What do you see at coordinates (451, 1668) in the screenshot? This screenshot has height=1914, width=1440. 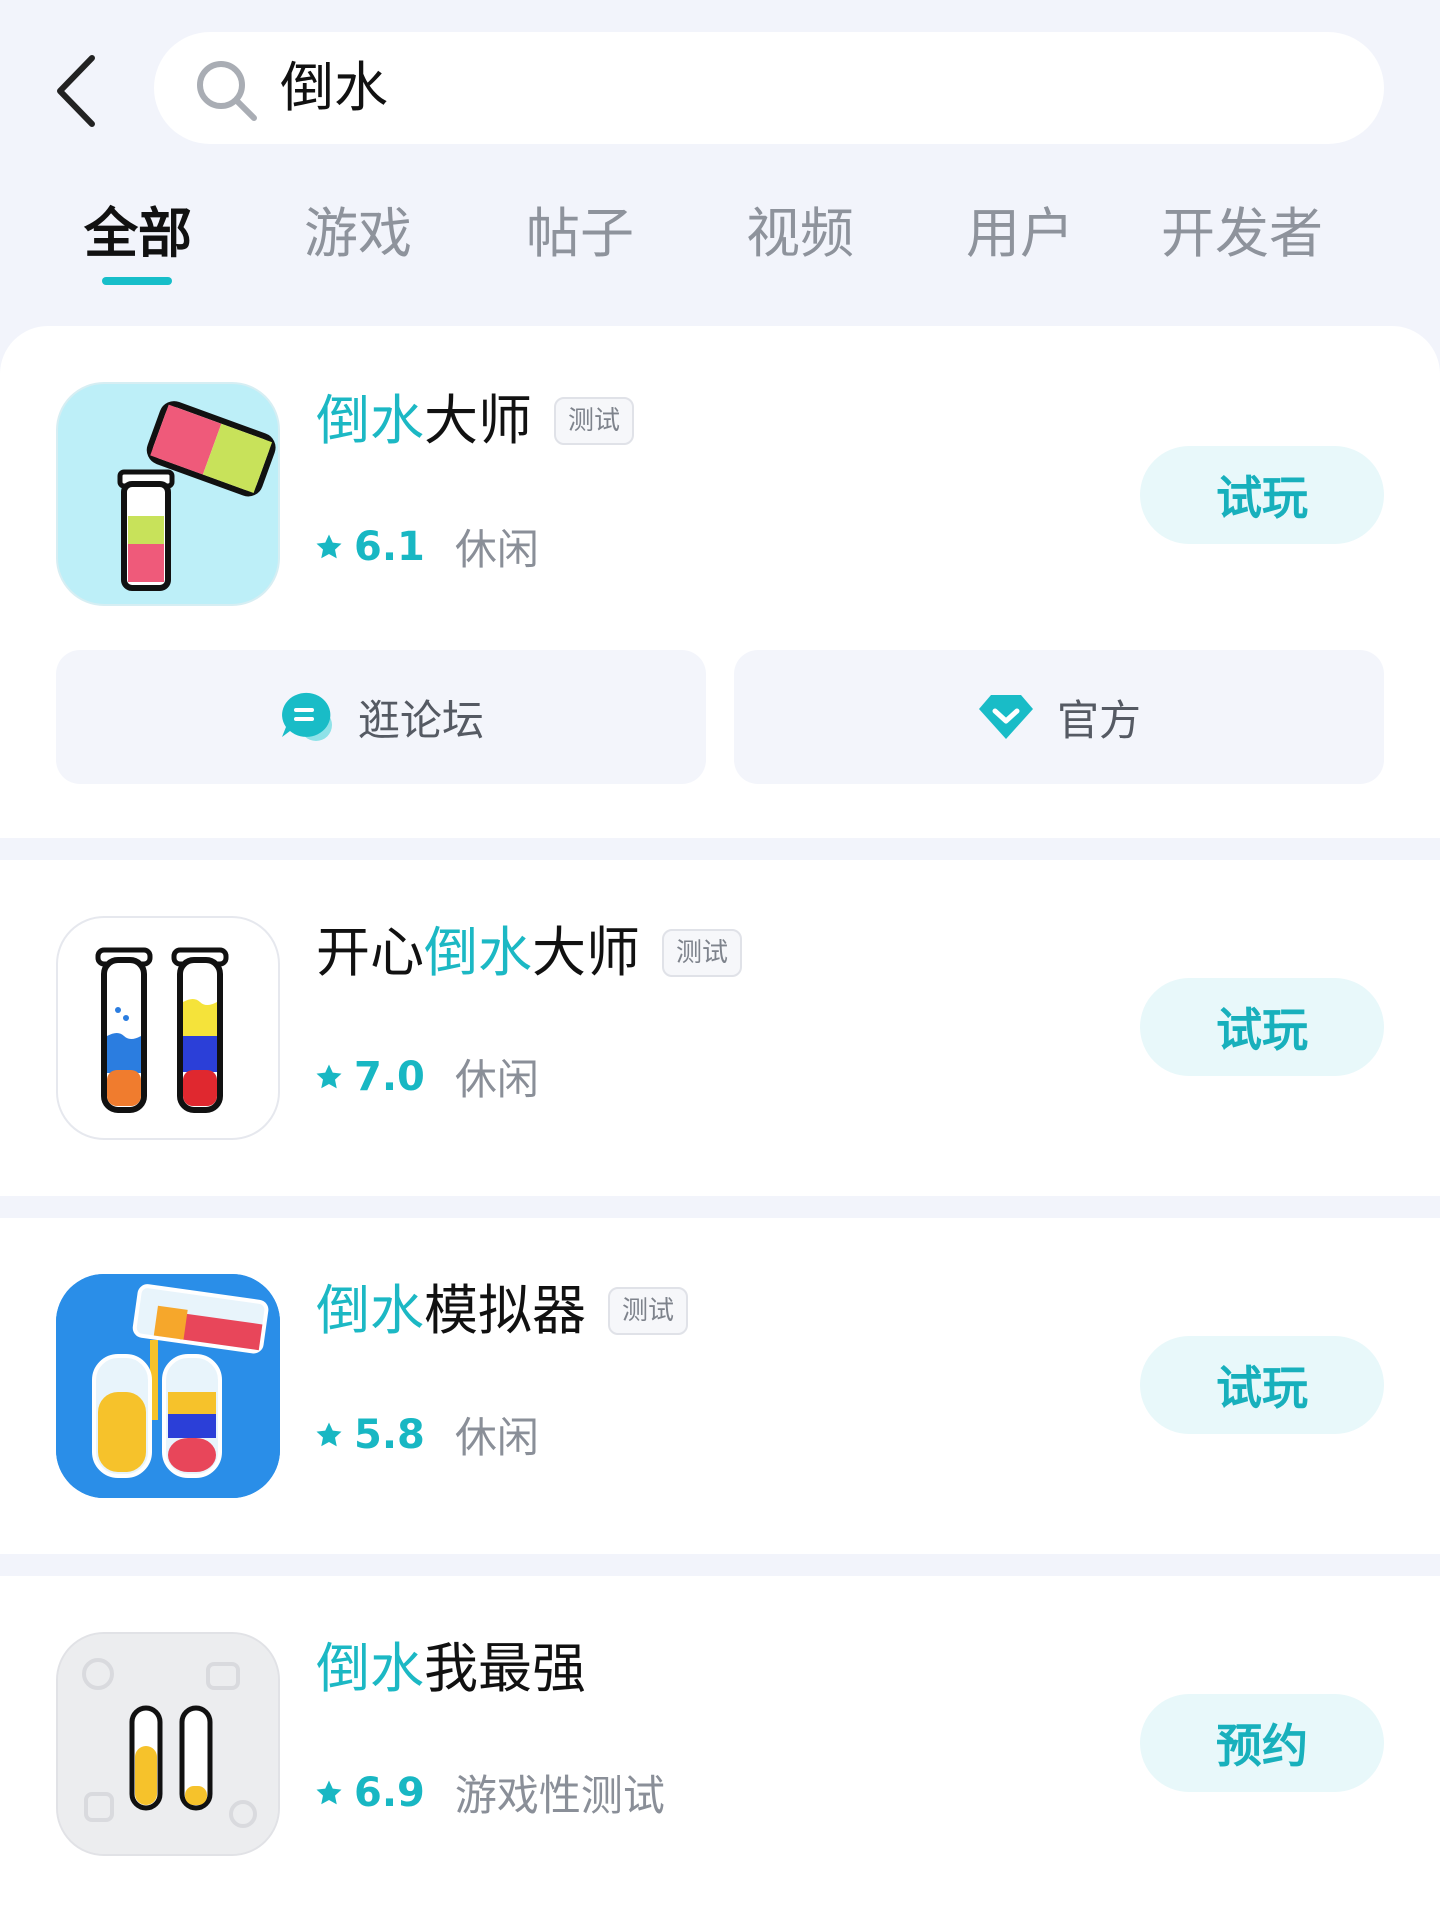 I see `app-title: 倒水 我最强` at bounding box center [451, 1668].